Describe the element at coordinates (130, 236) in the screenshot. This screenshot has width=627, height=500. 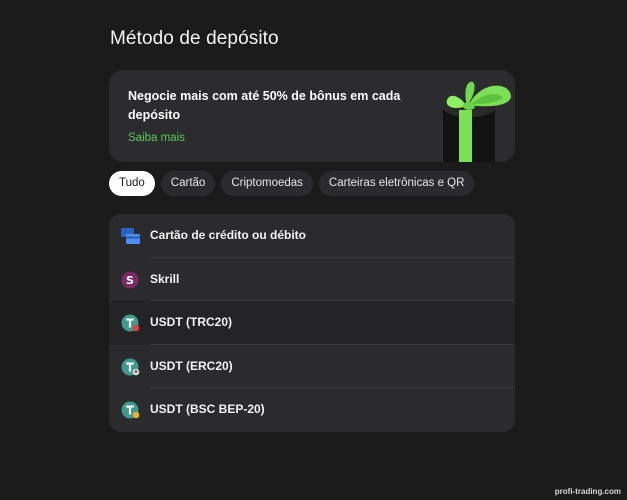
I see `card-icon` at that location.